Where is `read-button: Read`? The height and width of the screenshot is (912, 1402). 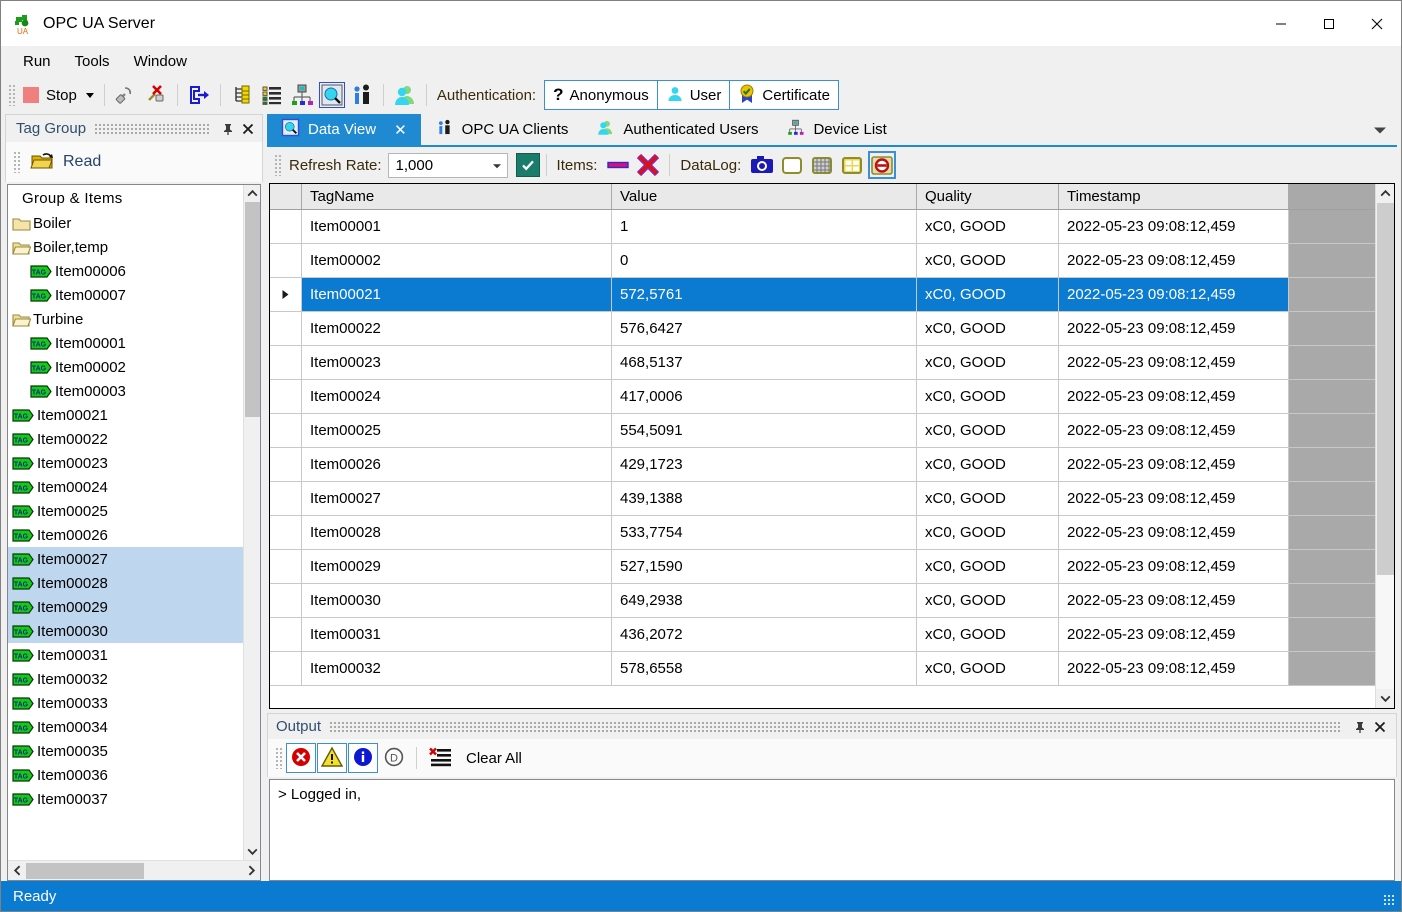
read-button: Read is located at coordinates (65, 162).